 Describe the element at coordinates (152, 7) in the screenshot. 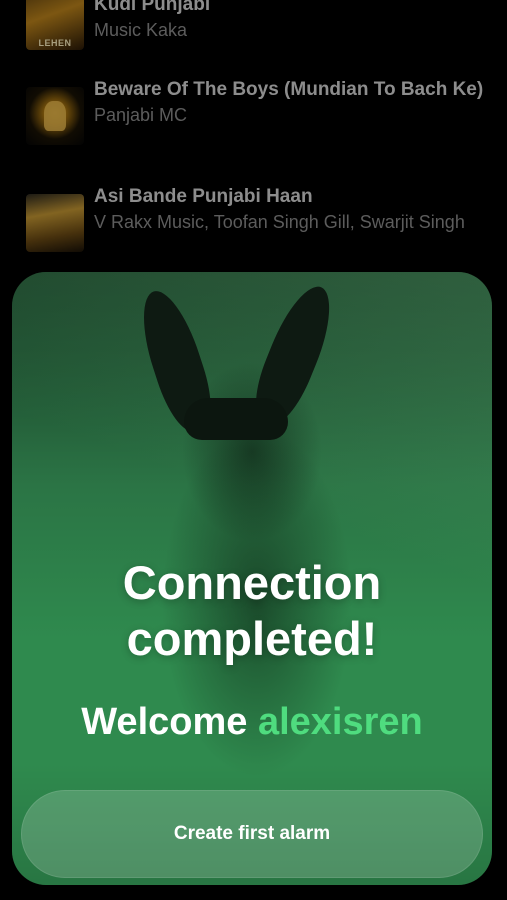

I see `track-title: Kudi Punjabi` at that location.